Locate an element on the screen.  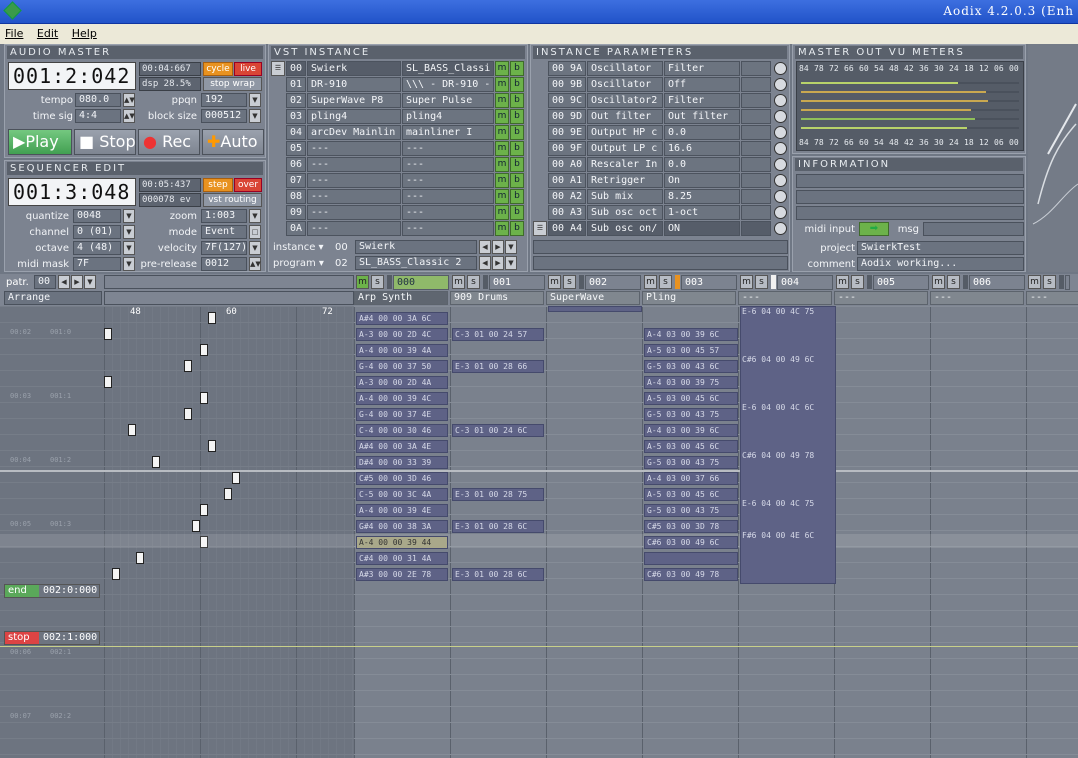
pattern-dropdown: ▼ is located at coordinates (90, 282).